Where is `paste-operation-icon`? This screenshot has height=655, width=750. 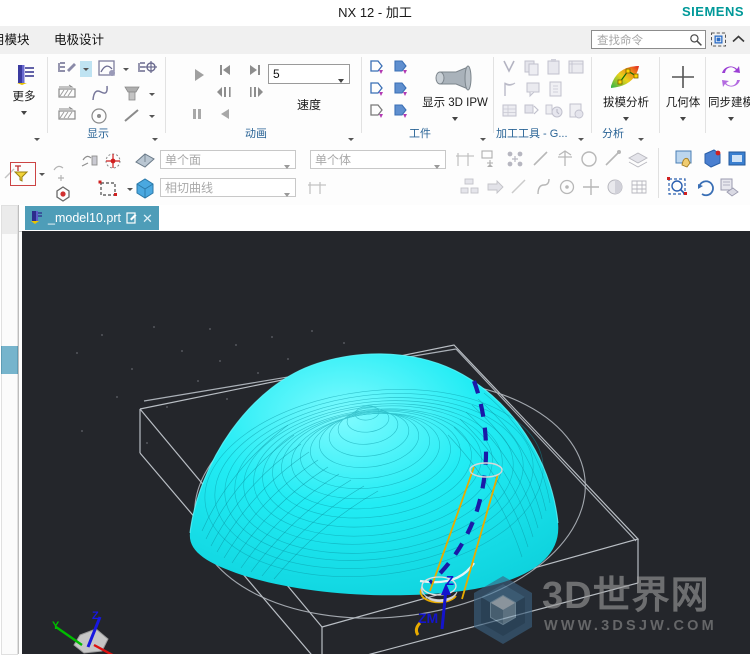 paste-operation-icon is located at coordinates (554, 67).